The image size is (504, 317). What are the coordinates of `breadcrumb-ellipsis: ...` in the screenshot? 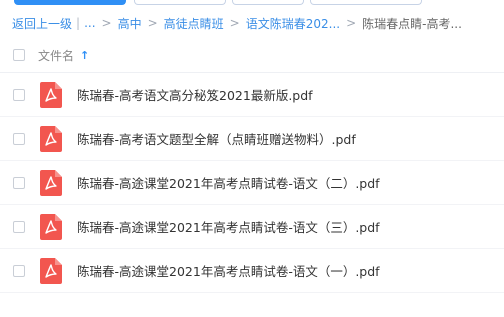 It's located at (89, 23).